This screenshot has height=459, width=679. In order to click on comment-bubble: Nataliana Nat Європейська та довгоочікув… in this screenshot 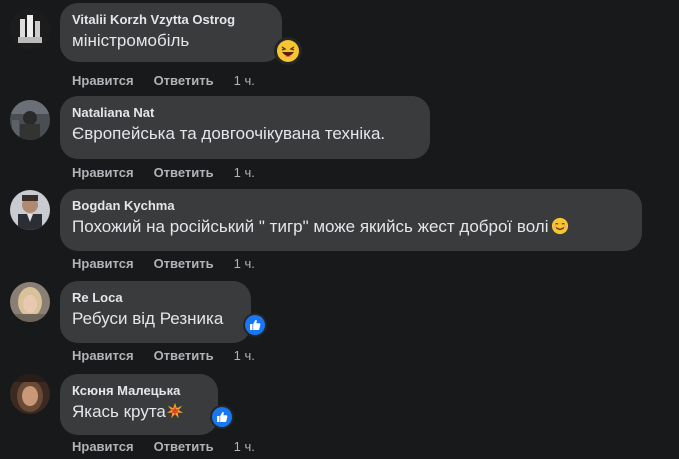, I will do `click(245, 127)`.